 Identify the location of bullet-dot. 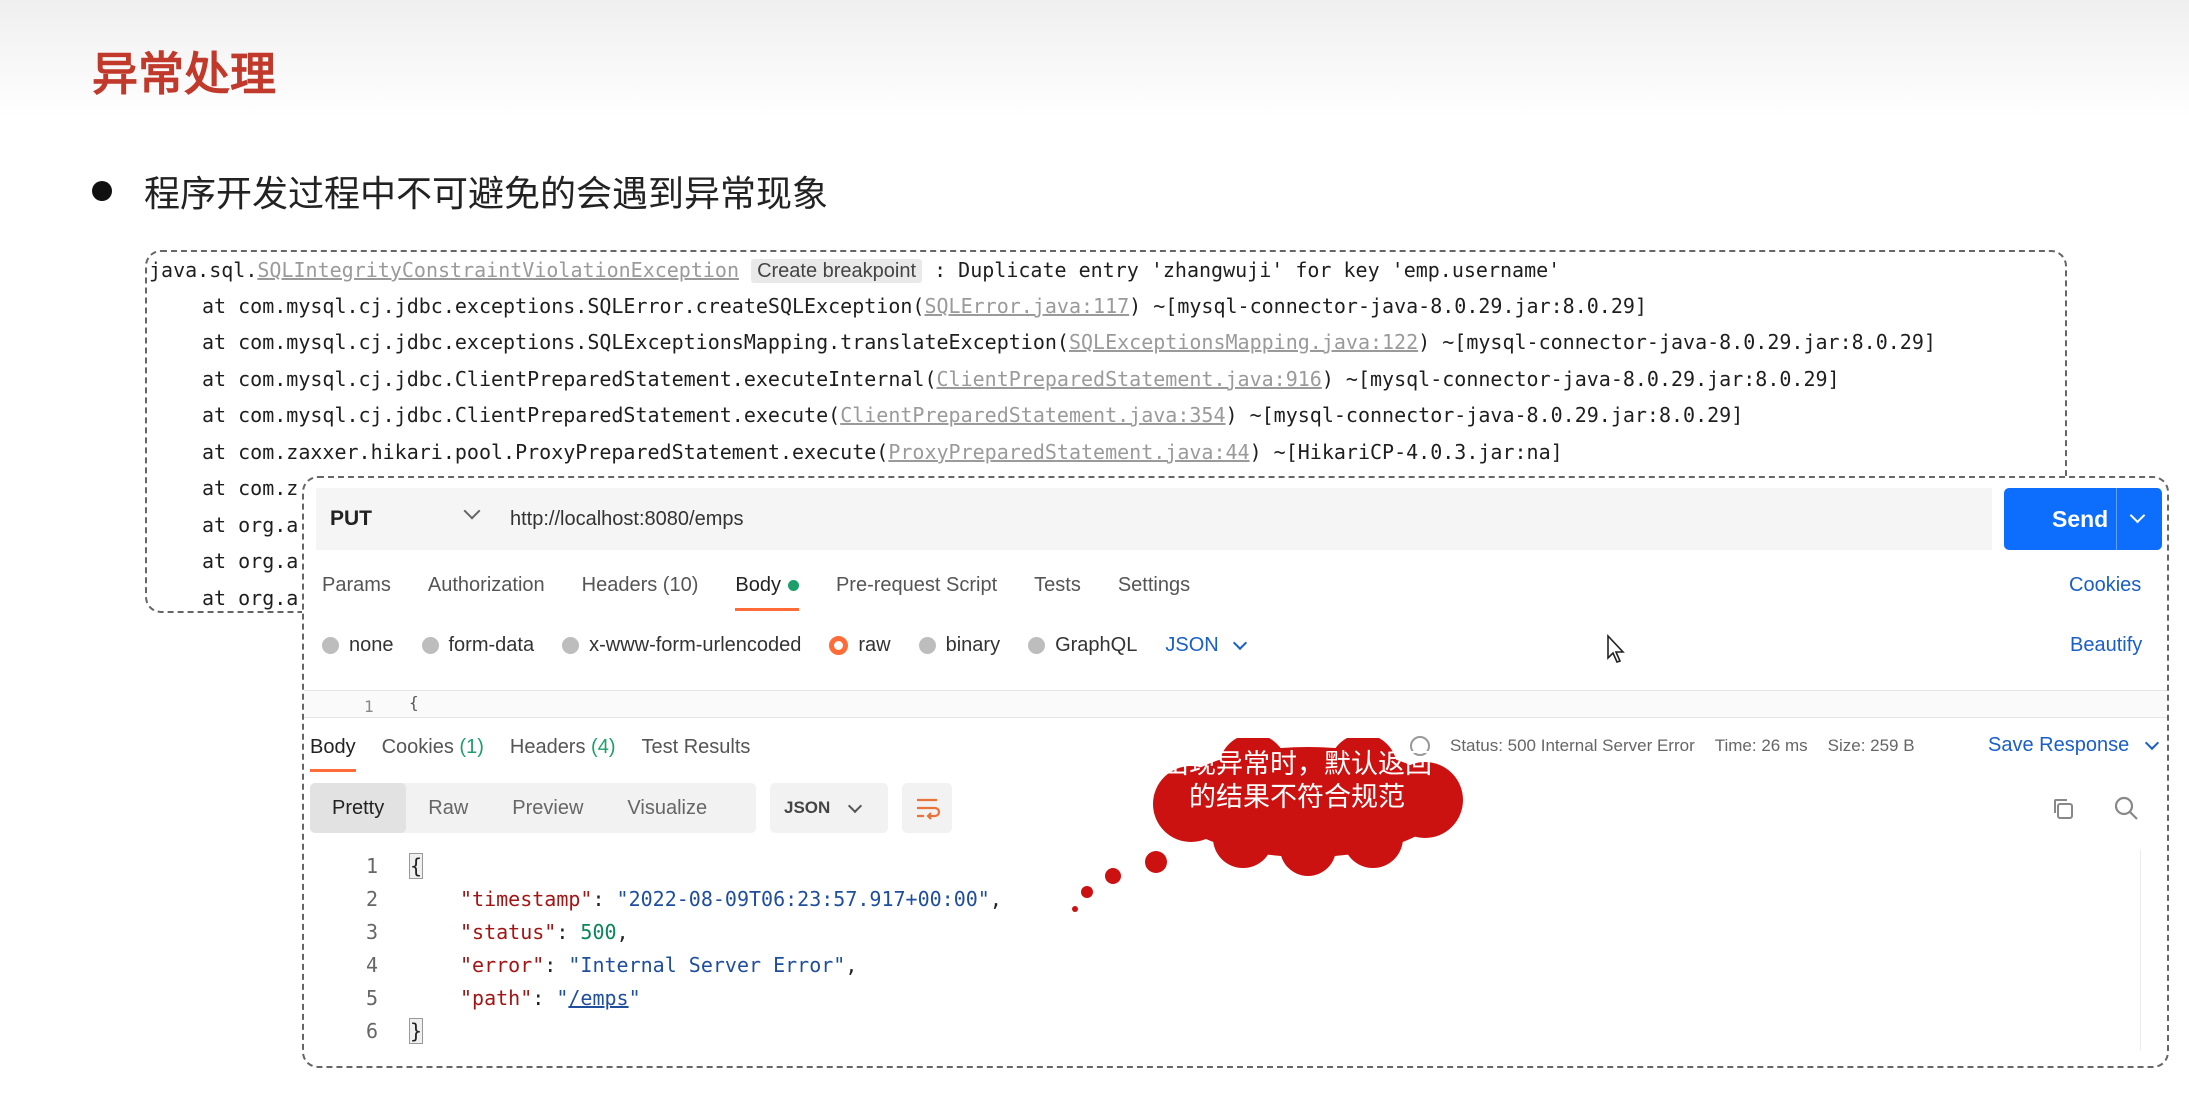
(102, 191).